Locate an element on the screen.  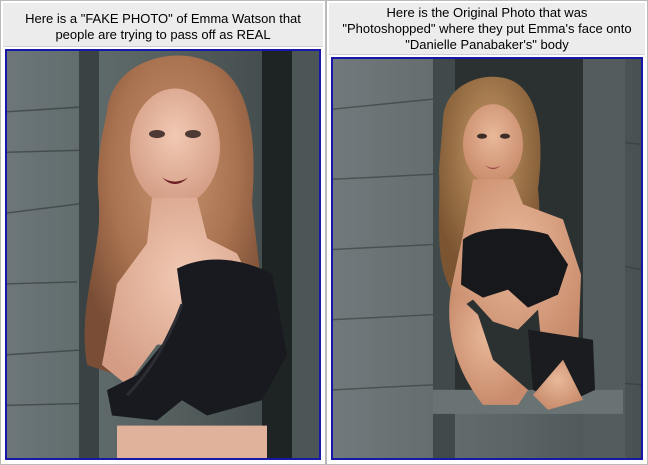
caption-line: Here is the Original Photo that was is located at coordinates (487, 12).